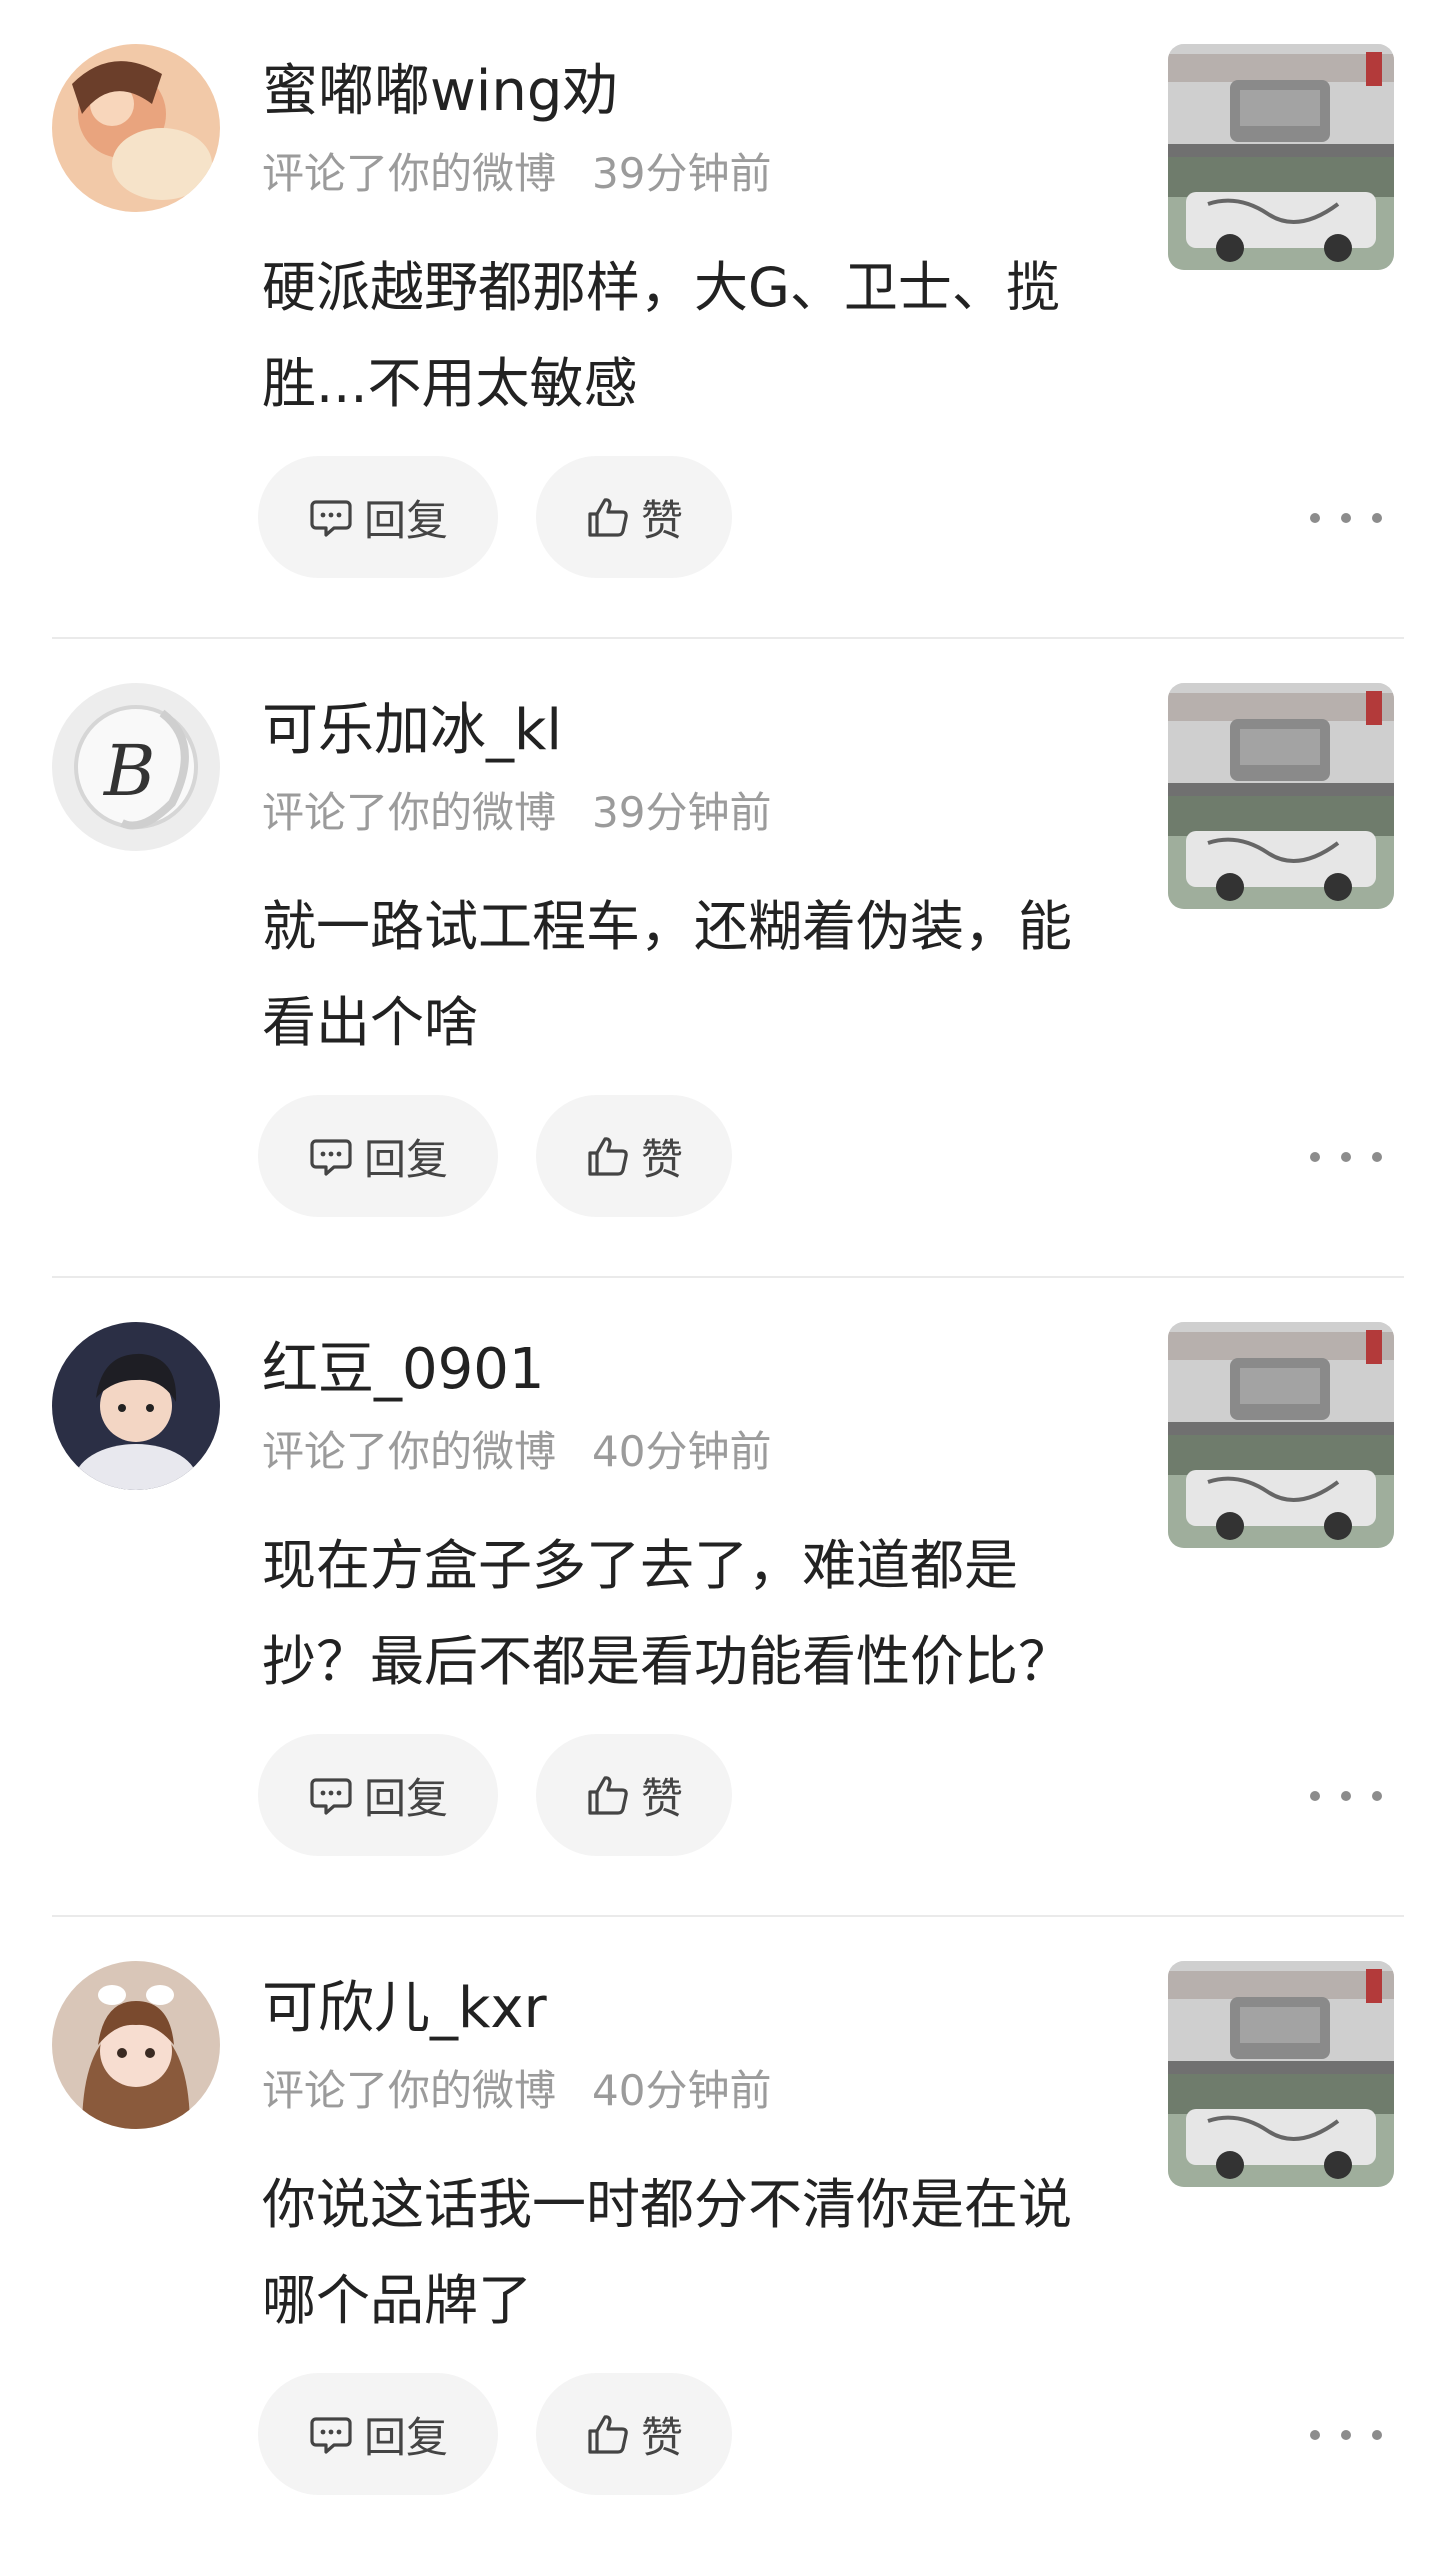 This screenshot has height=2556, width=1440. I want to click on username: 蜜嘟嘟wing劝, so click(440, 92).